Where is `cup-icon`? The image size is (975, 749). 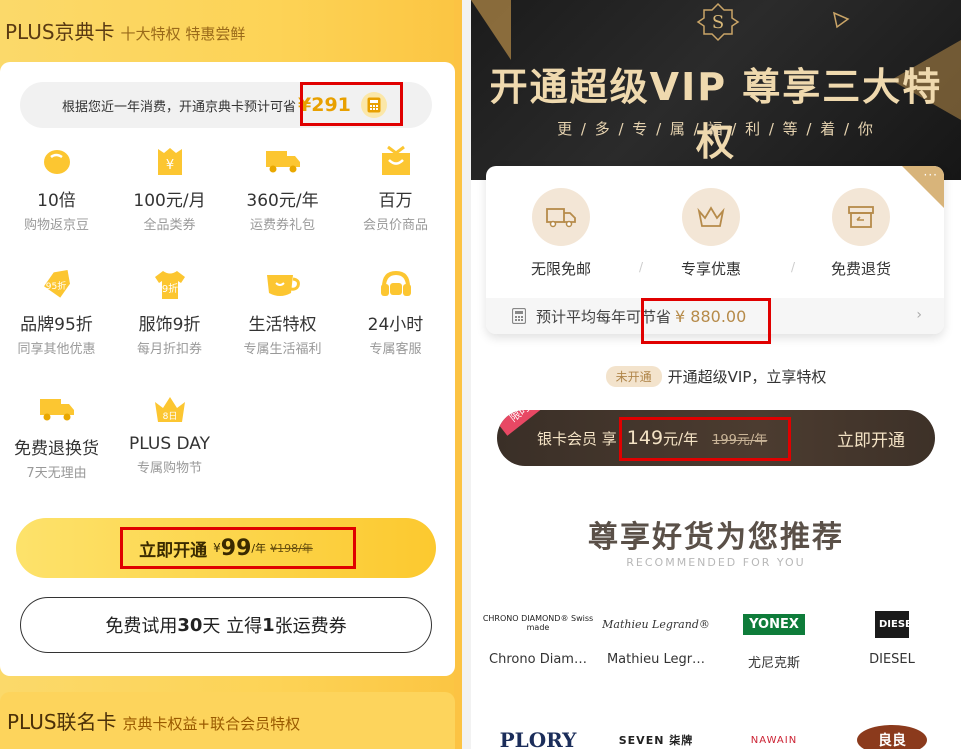
cup-icon is located at coordinates (283, 285).